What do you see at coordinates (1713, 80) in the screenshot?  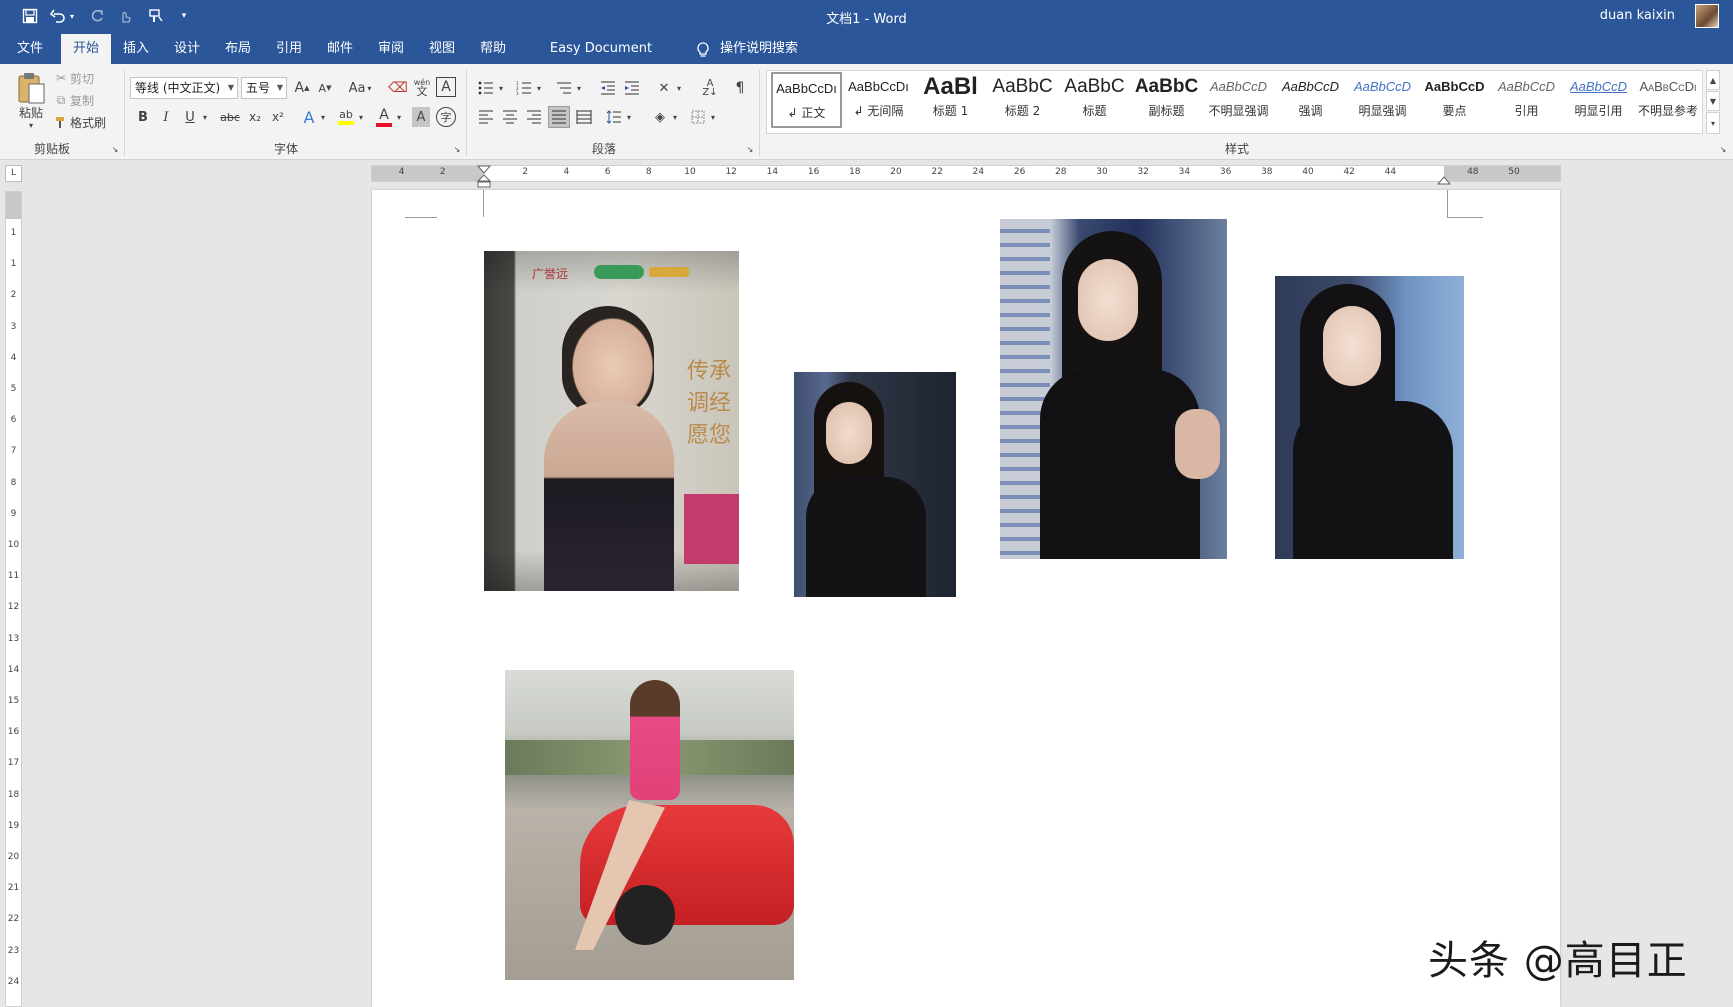 I see `styles-scroll-up-icon: ▲` at bounding box center [1713, 80].